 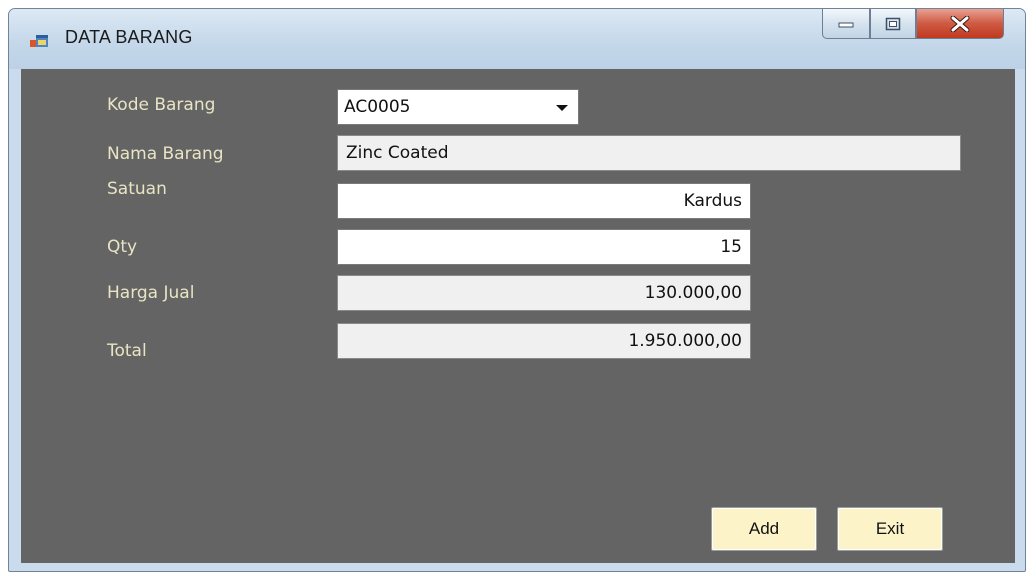 I want to click on add-button: Add, so click(x=764, y=529).